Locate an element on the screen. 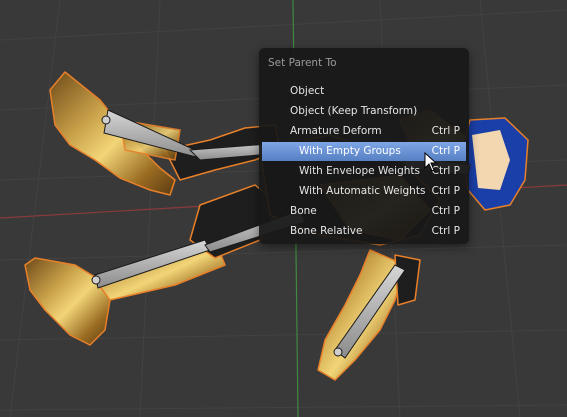  menu-item-label: With Empty Groups is located at coordinates (350, 151).